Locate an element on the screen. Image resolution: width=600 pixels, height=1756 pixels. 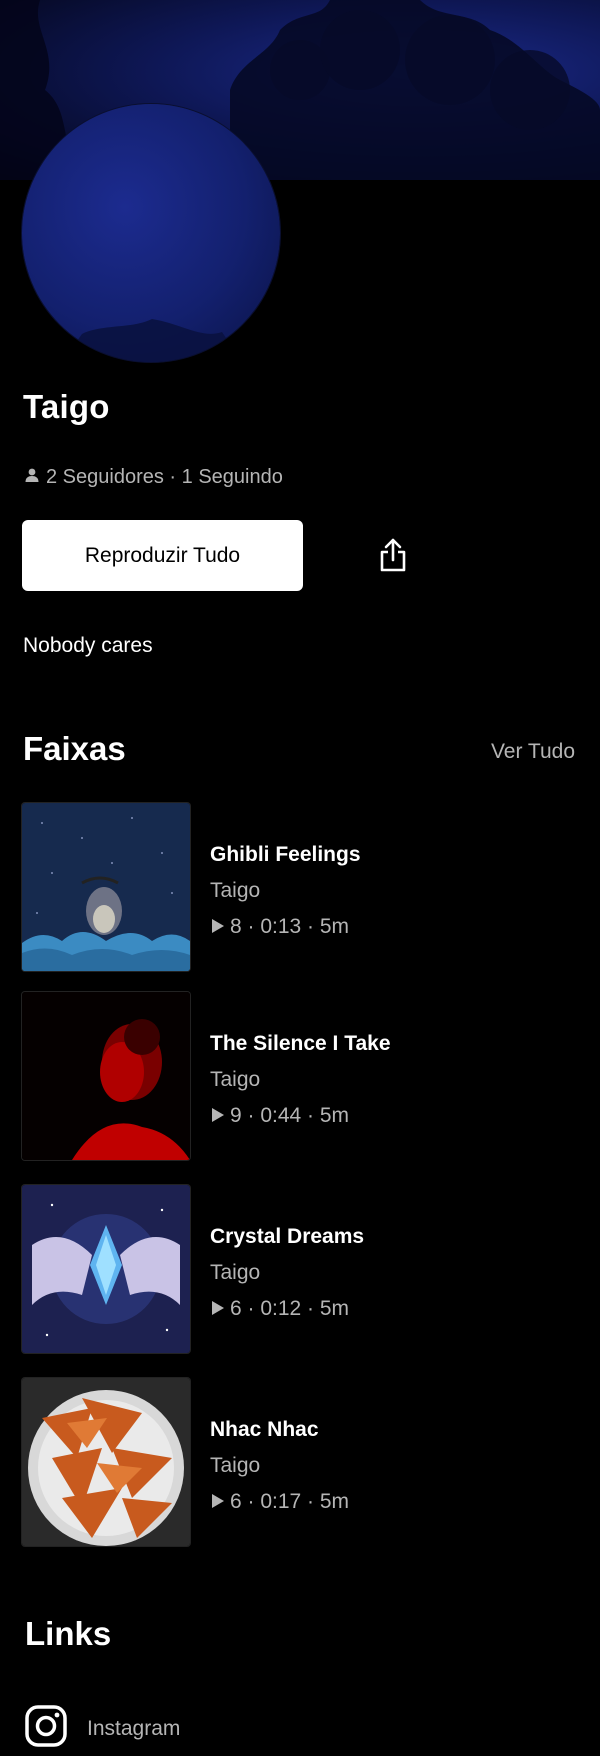
play-all-button: Reproduzir Tudo is located at coordinates (162, 555).